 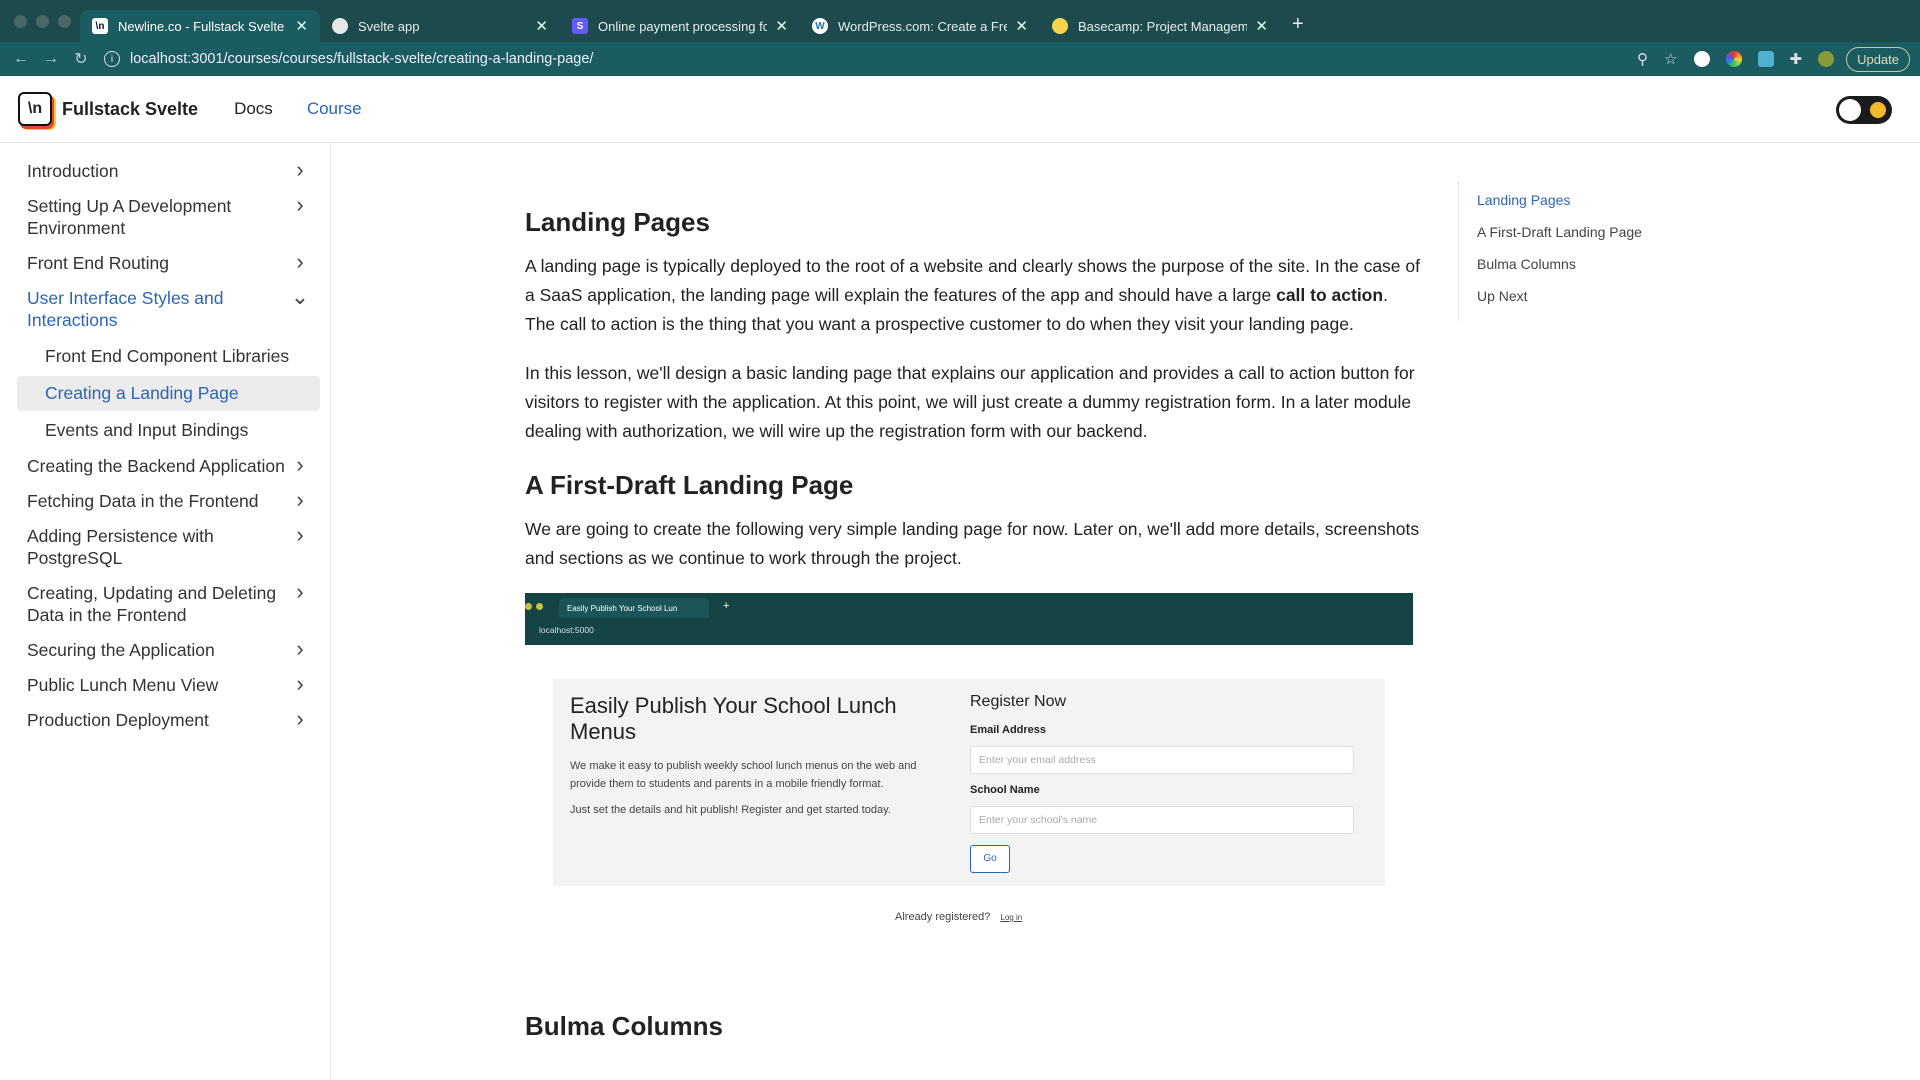 I want to click on toc-item-bulma-columns: Bulma Columns, so click(x=1567, y=264).